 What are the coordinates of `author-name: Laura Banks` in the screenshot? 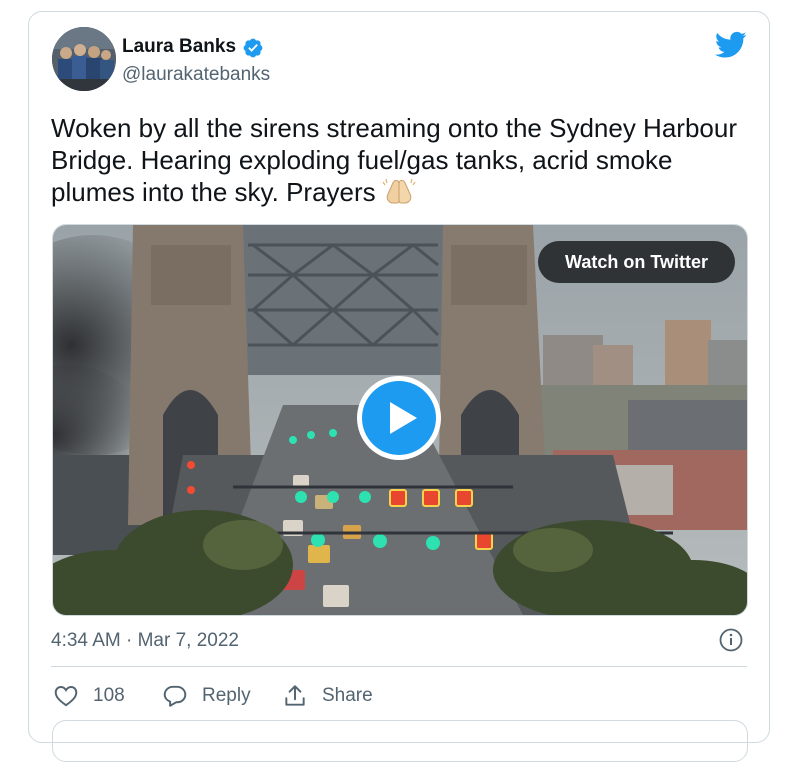 It's located at (179, 47).